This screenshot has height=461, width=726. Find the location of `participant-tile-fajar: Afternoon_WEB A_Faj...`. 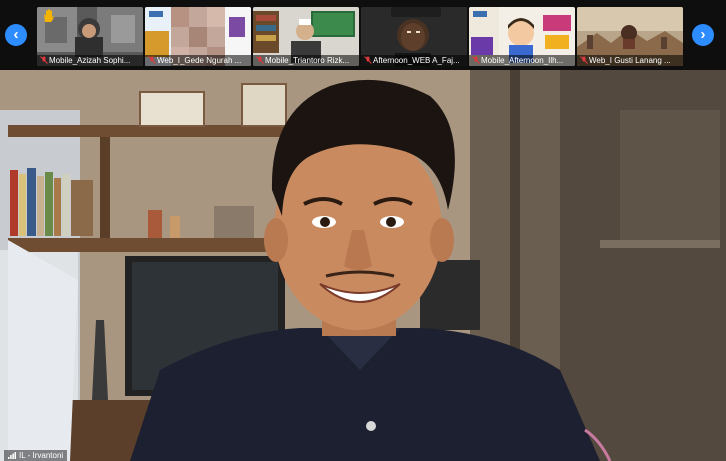

participant-tile-fajar: Afternoon_WEB A_Faj... is located at coordinates (414, 36).